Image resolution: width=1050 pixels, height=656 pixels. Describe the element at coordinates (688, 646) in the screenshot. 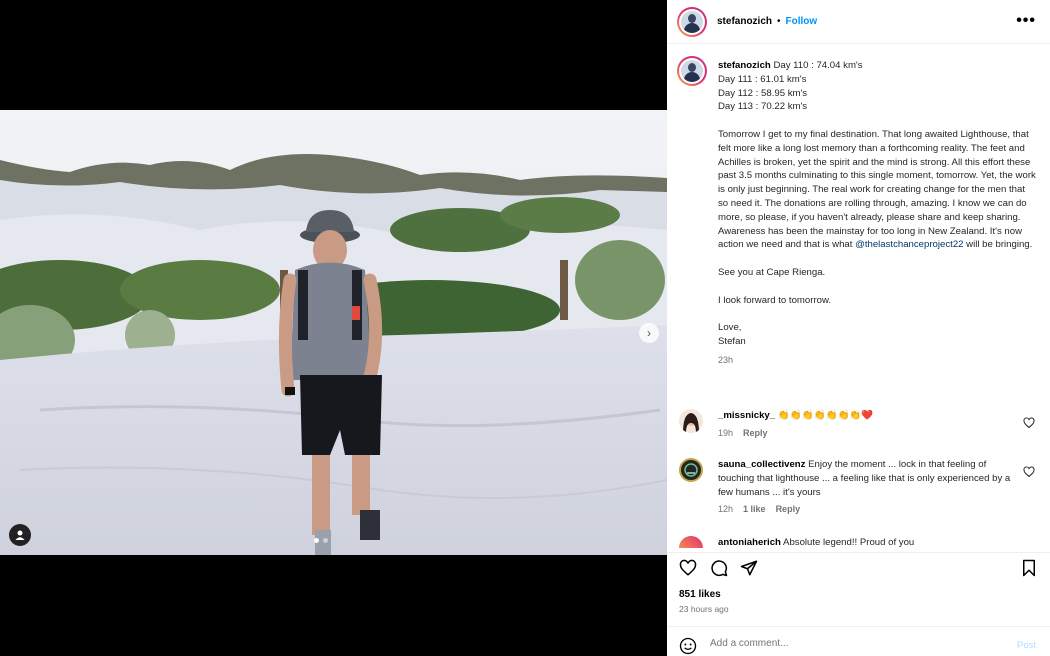

I see `emoji-icon` at that location.